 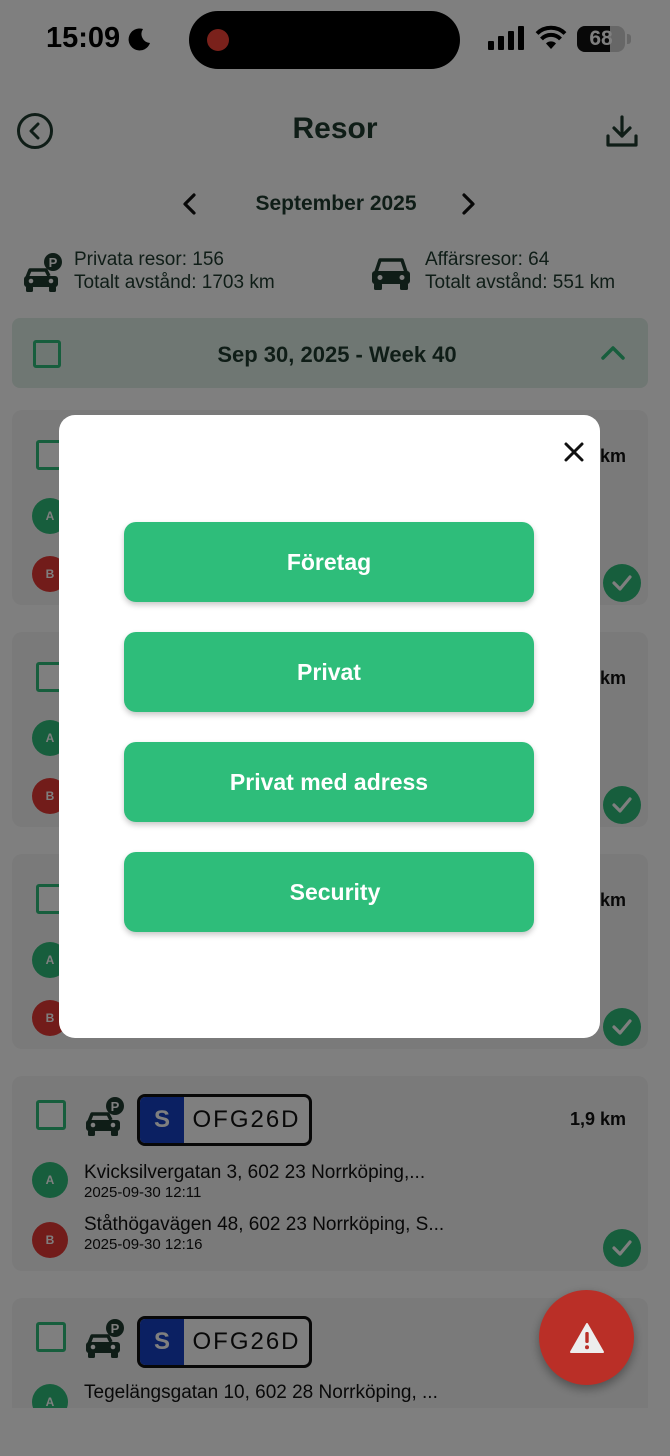 I want to click on warning-triangle-icon, so click(x=586, y=1337).